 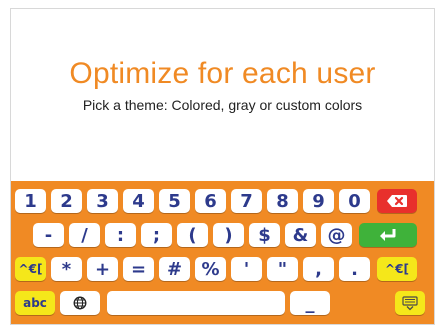 I want to click on abc-key: abc, so click(x=35, y=303).